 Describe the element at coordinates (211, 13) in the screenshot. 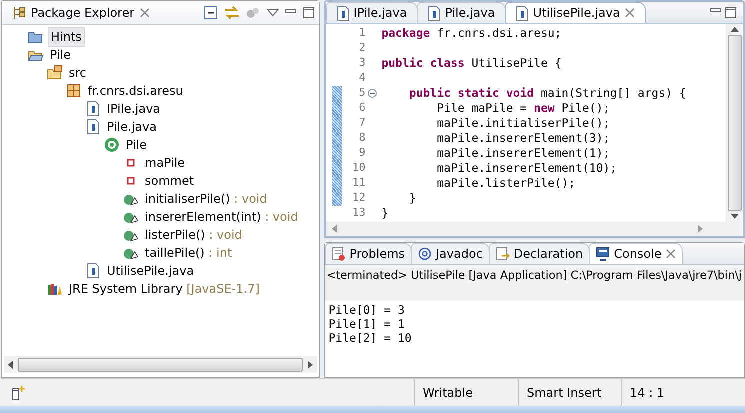

I see `collapse-all-icon` at that location.